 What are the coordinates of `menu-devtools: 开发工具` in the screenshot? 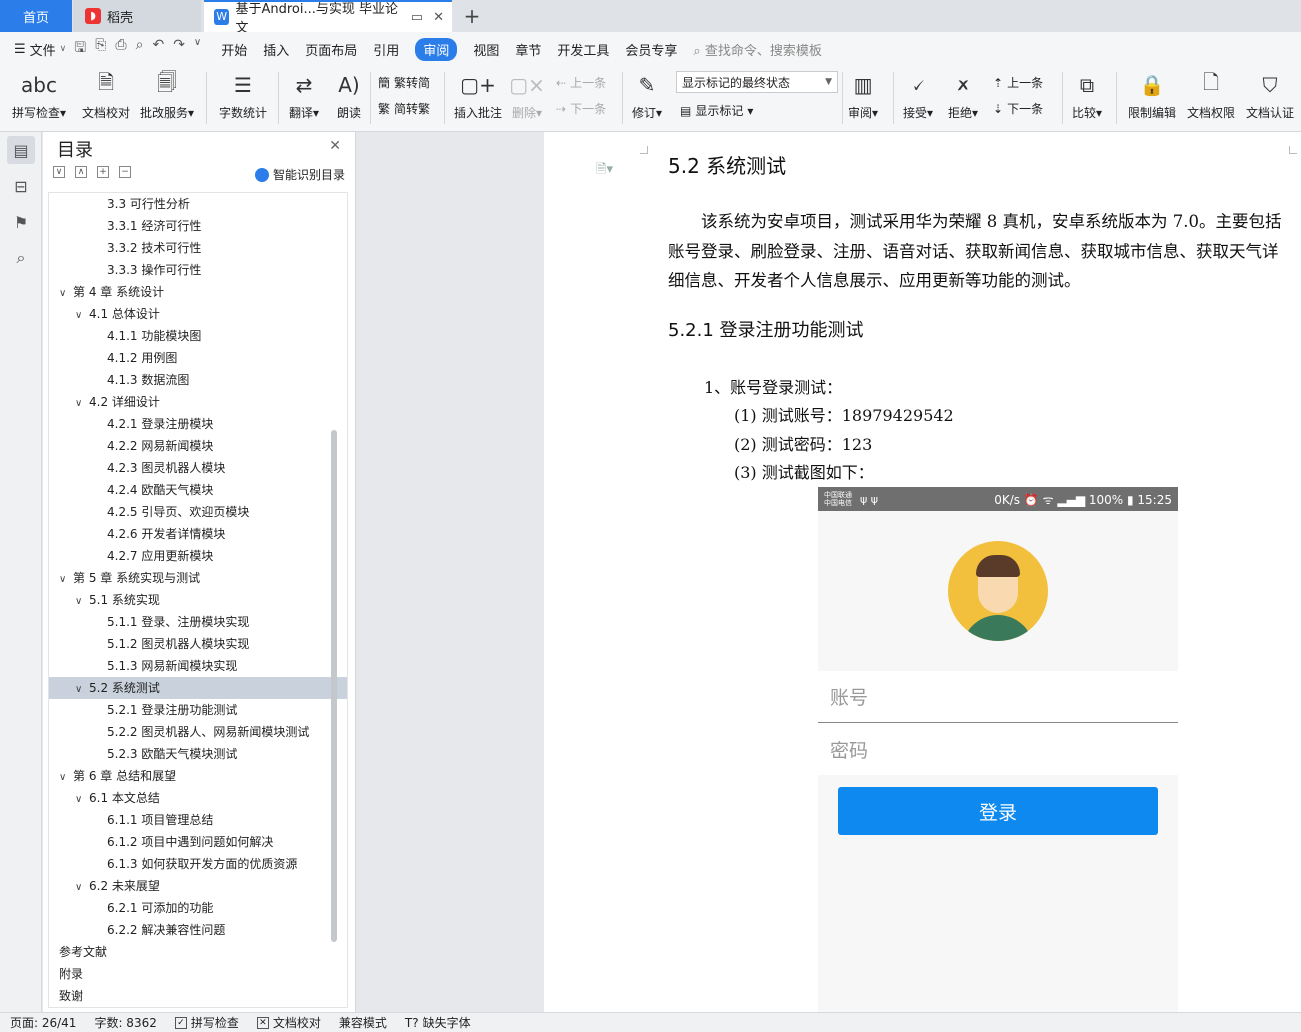 It's located at (583, 49).